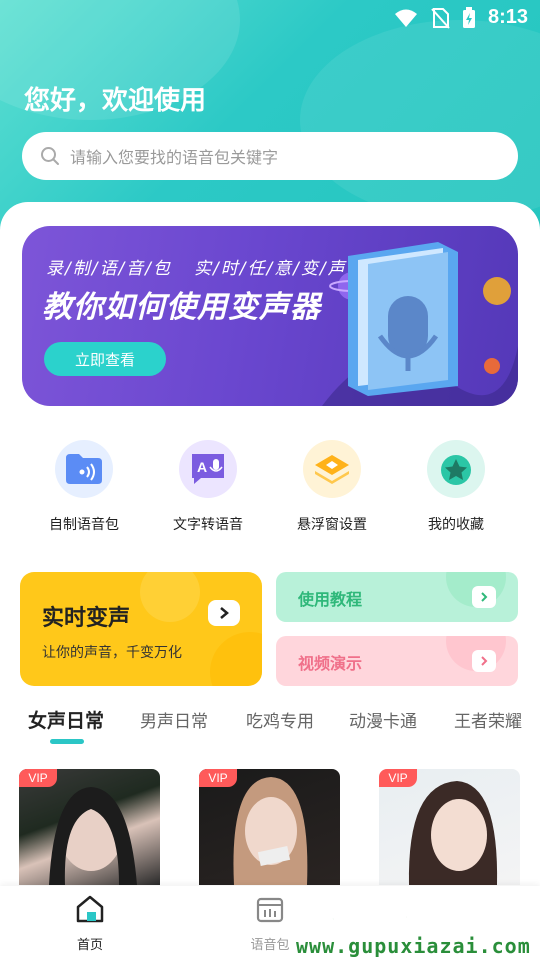 This screenshot has width=540, height=960. I want to click on search-placeholder: 请输入您要找的语音包关键字, so click(174, 157).